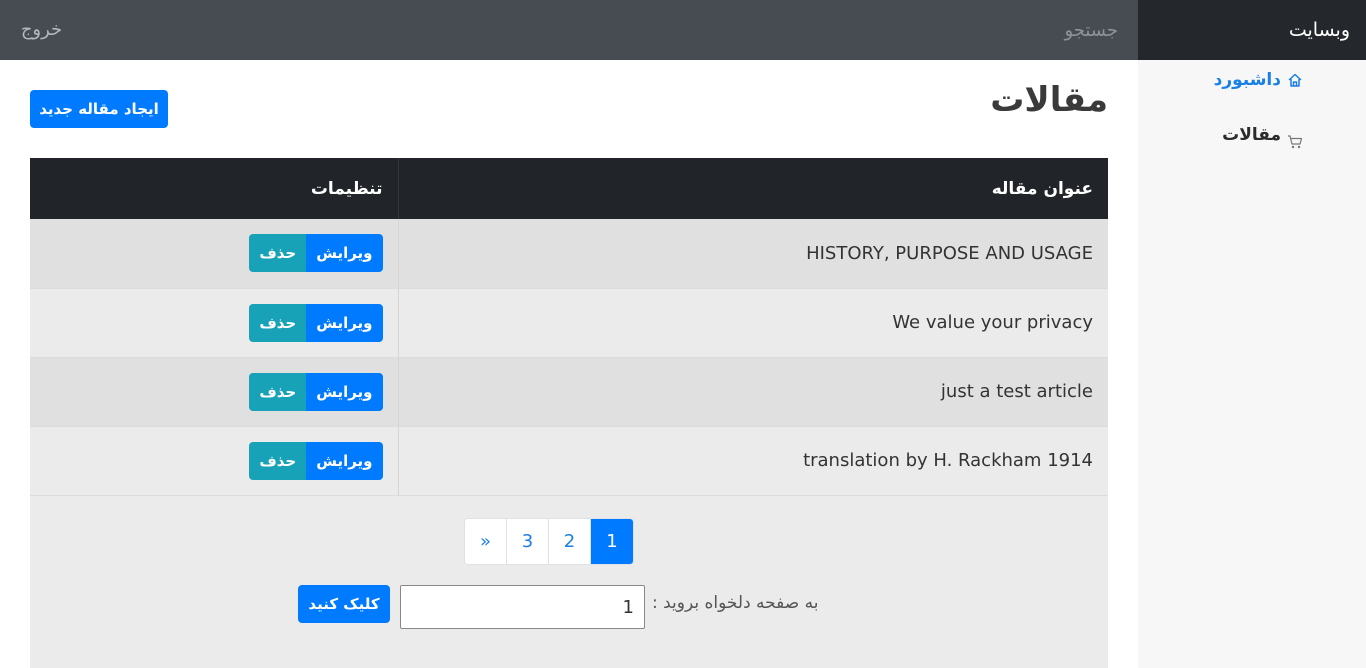 Image resolution: width=1366 pixels, height=668 pixels. Describe the element at coordinates (41, 30) in the screenshot. I see `logout-button: خروج` at that location.